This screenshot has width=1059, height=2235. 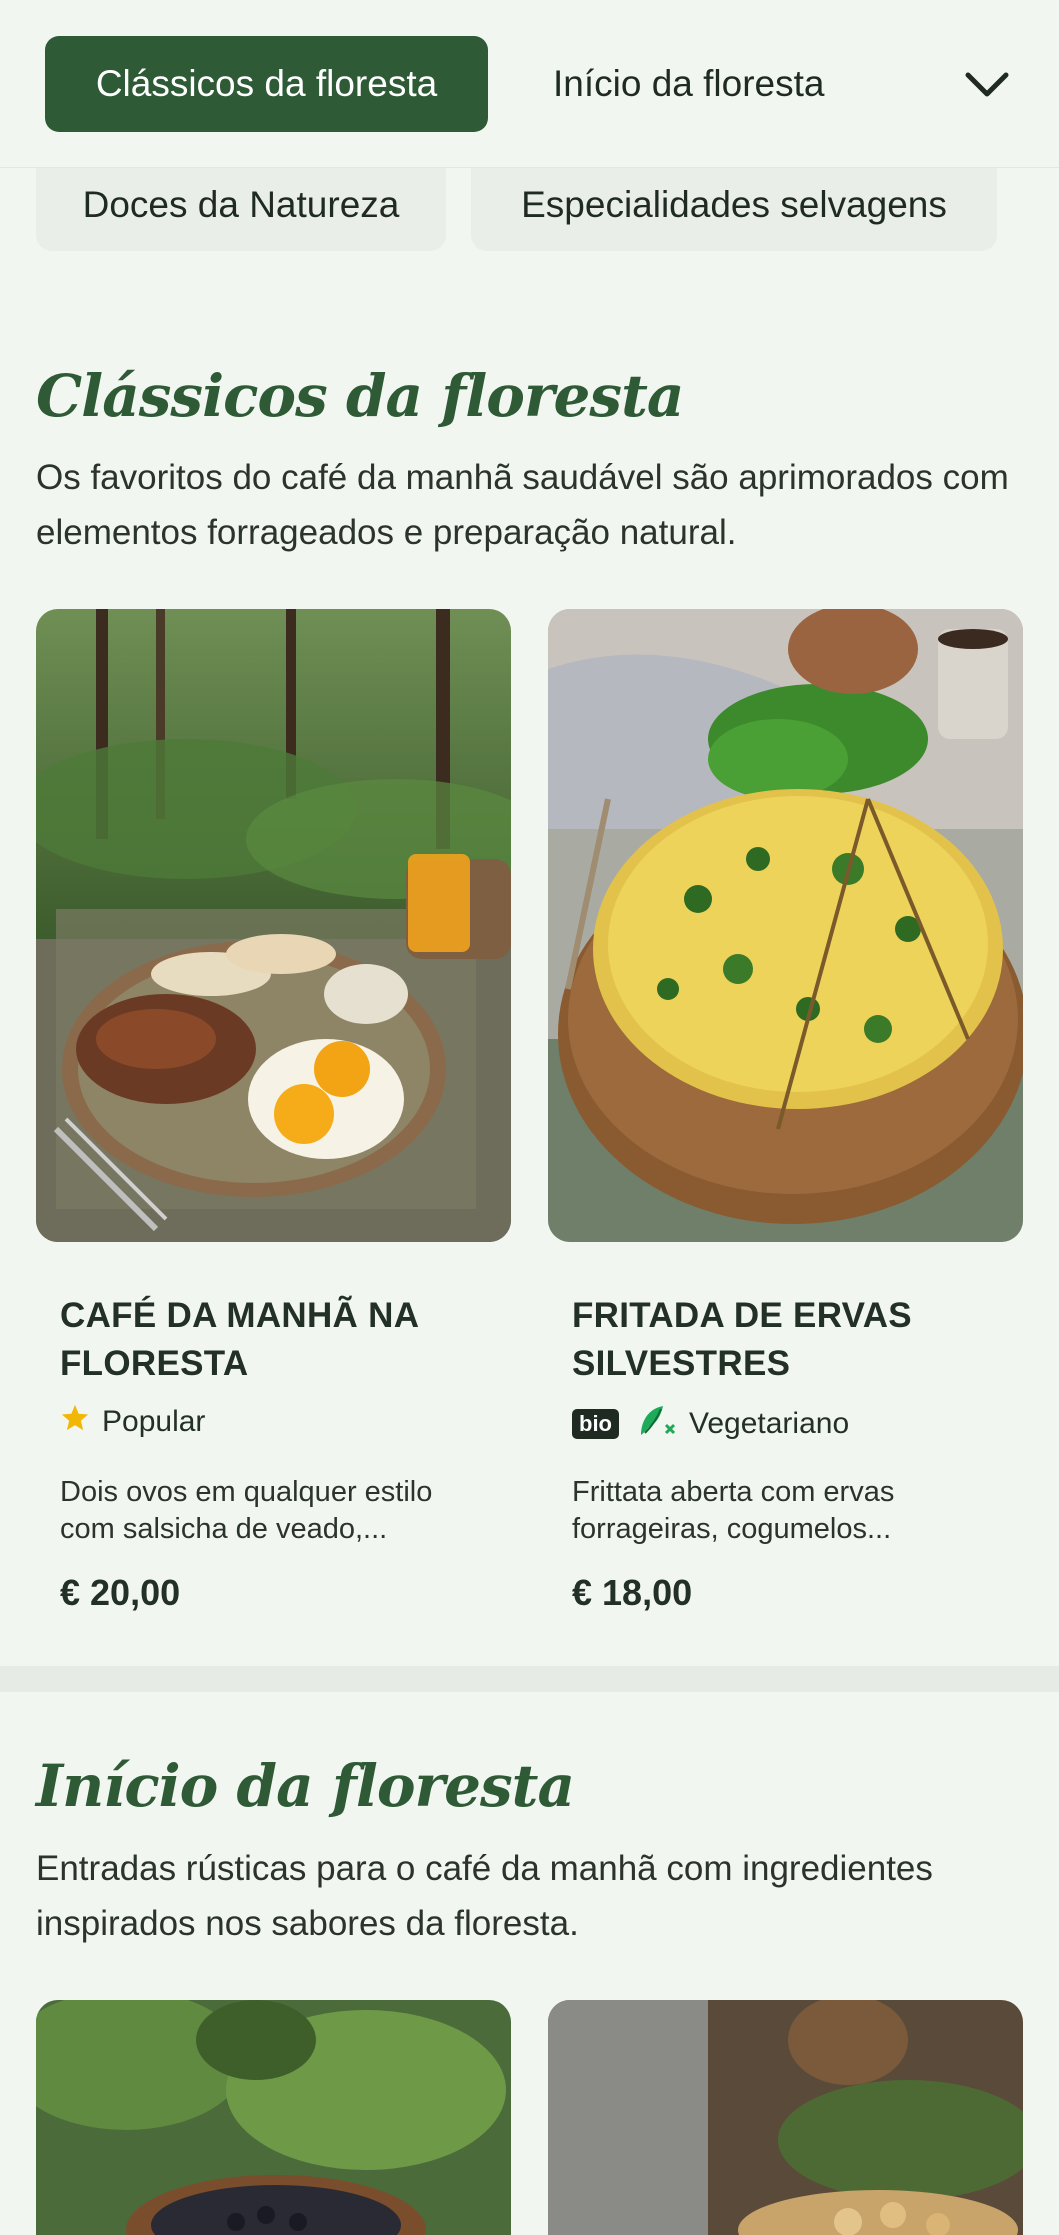 What do you see at coordinates (120, 1592) in the screenshot?
I see `menu-item-price: € 20,00` at bounding box center [120, 1592].